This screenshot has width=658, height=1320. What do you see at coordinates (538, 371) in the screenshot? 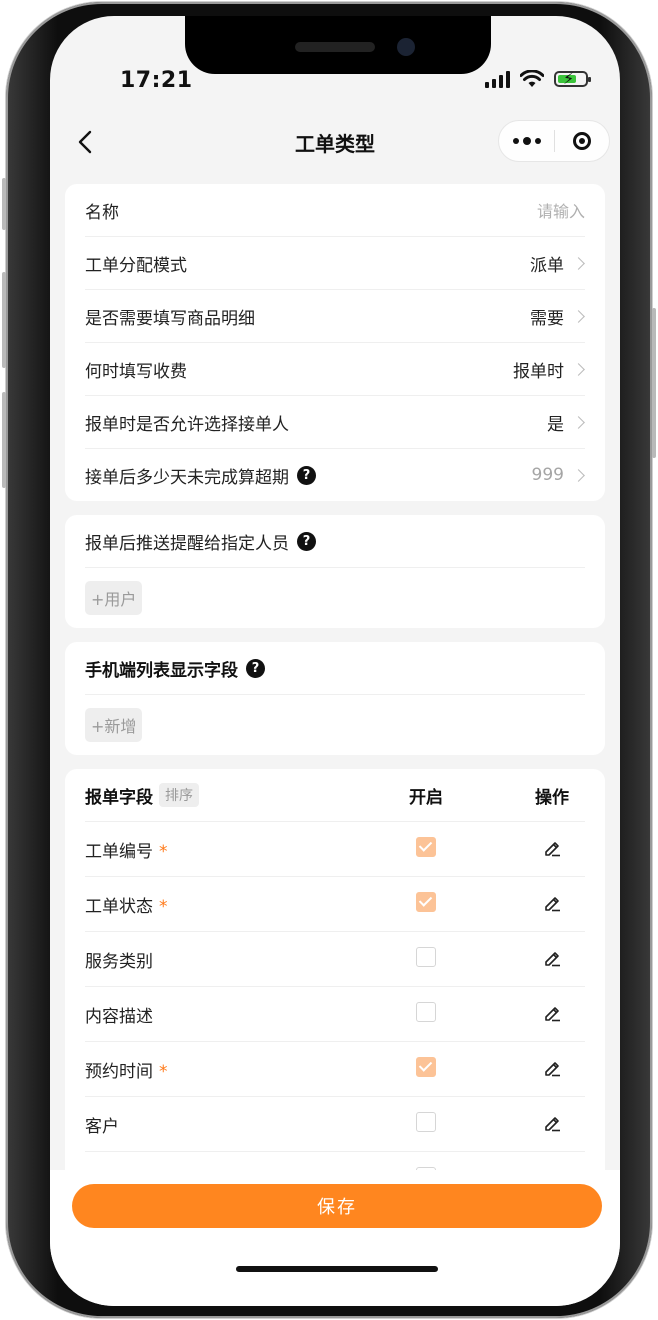
I see `fee-time-value: 报单时` at bounding box center [538, 371].